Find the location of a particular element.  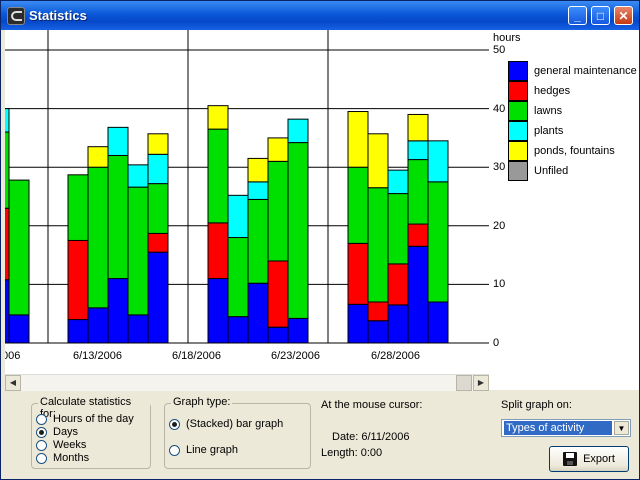

scroll-thumb is located at coordinates (464, 383).